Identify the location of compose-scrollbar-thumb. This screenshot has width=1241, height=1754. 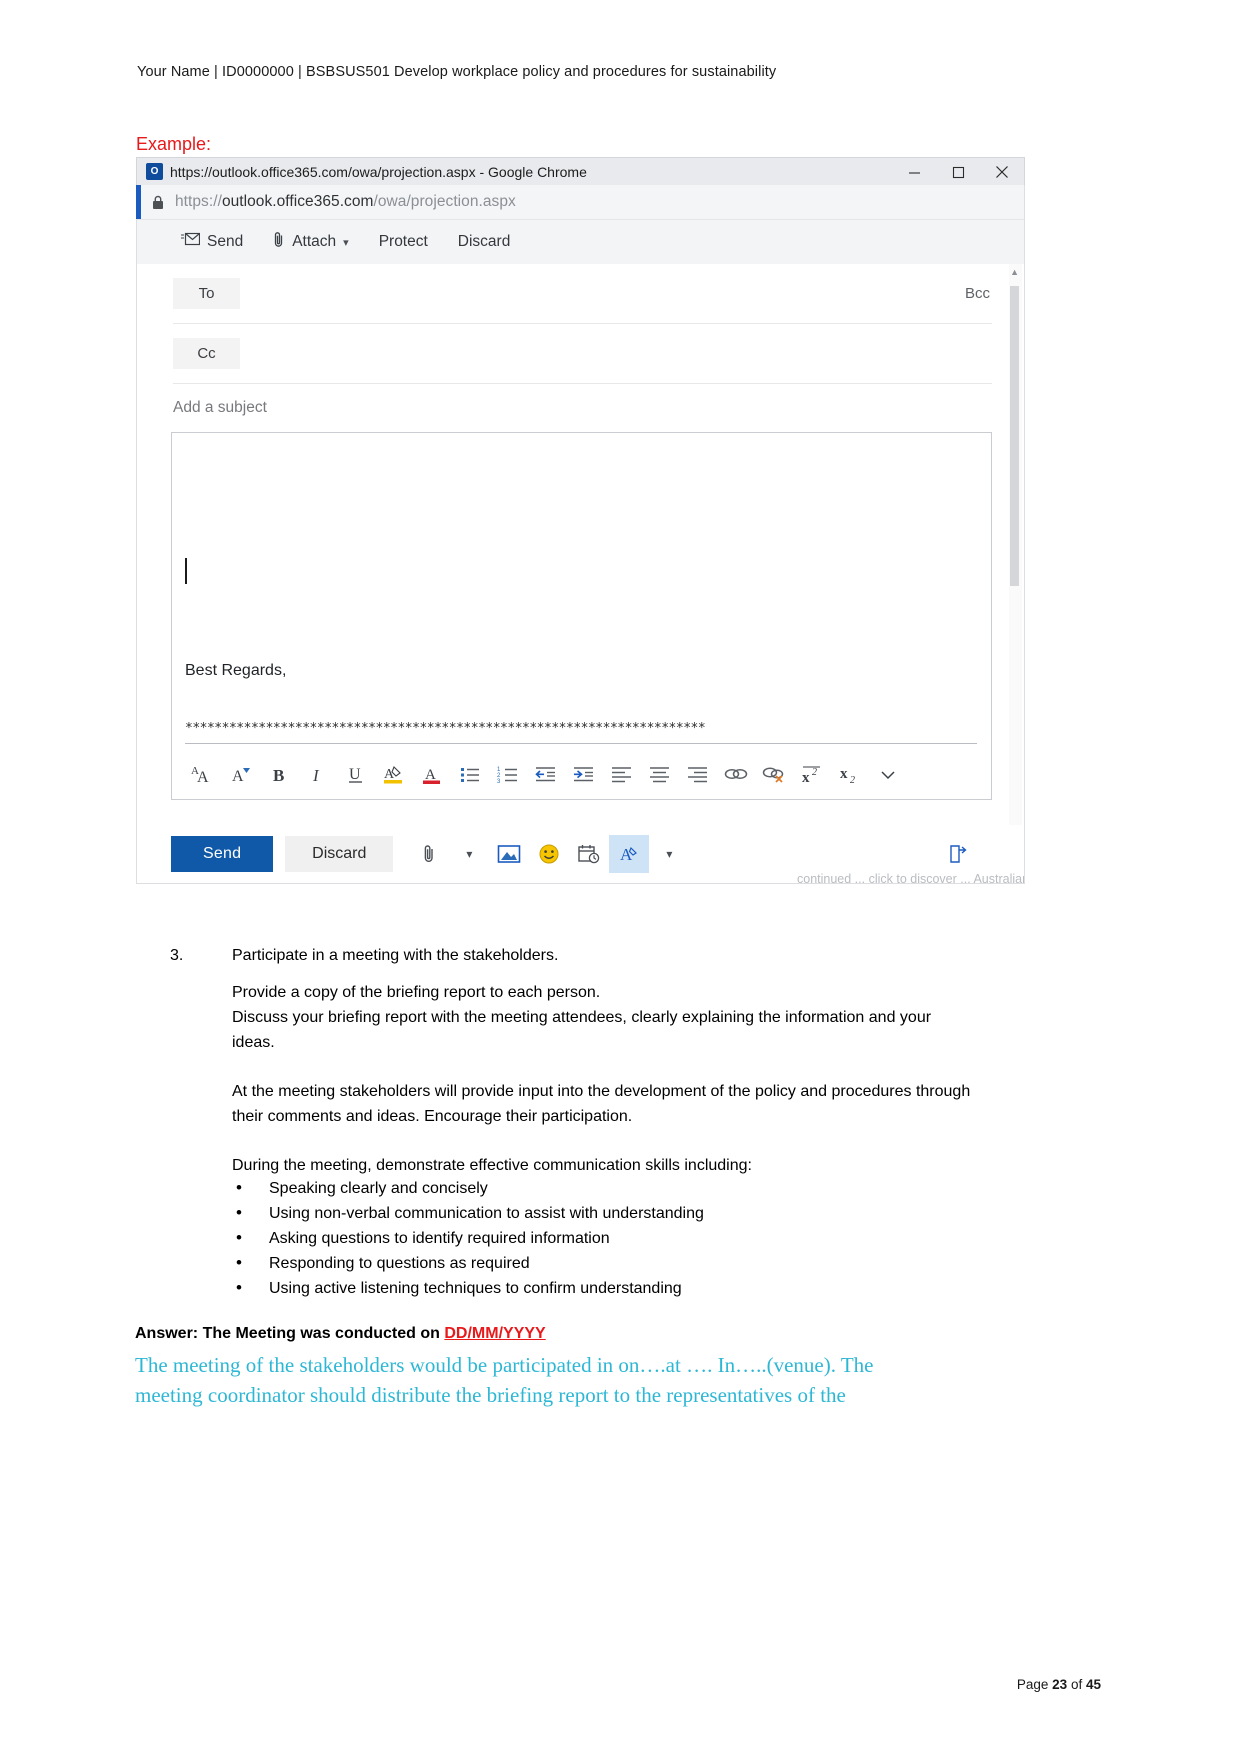
(1014, 436).